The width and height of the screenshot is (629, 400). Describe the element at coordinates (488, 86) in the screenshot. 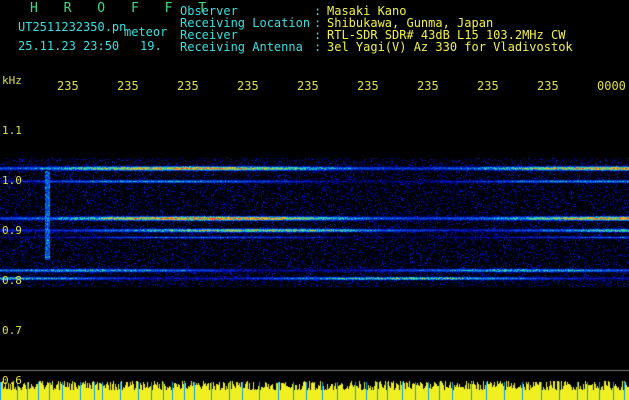

I see `time-tick-8: 235` at that location.